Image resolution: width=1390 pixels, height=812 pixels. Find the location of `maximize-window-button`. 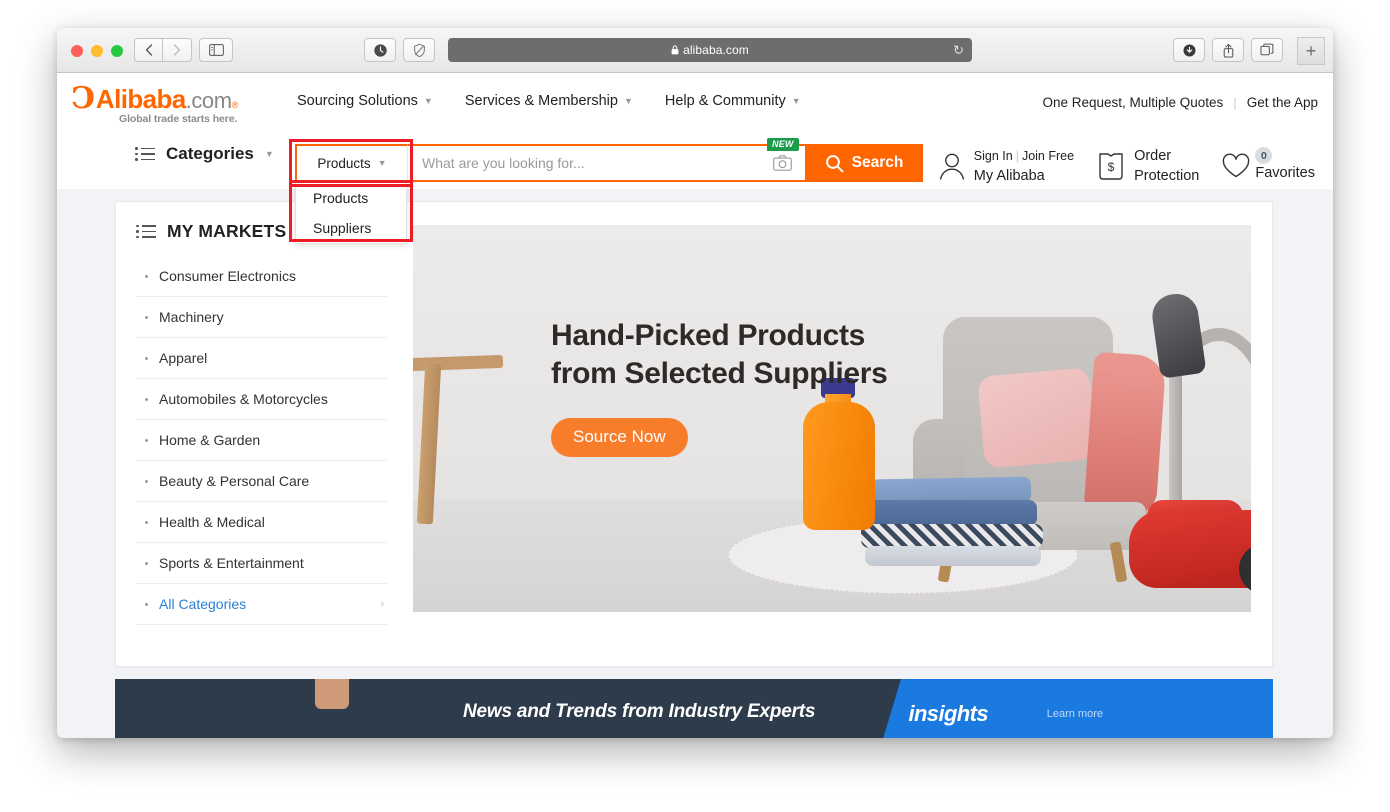

maximize-window-button is located at coordinates (117, 51).